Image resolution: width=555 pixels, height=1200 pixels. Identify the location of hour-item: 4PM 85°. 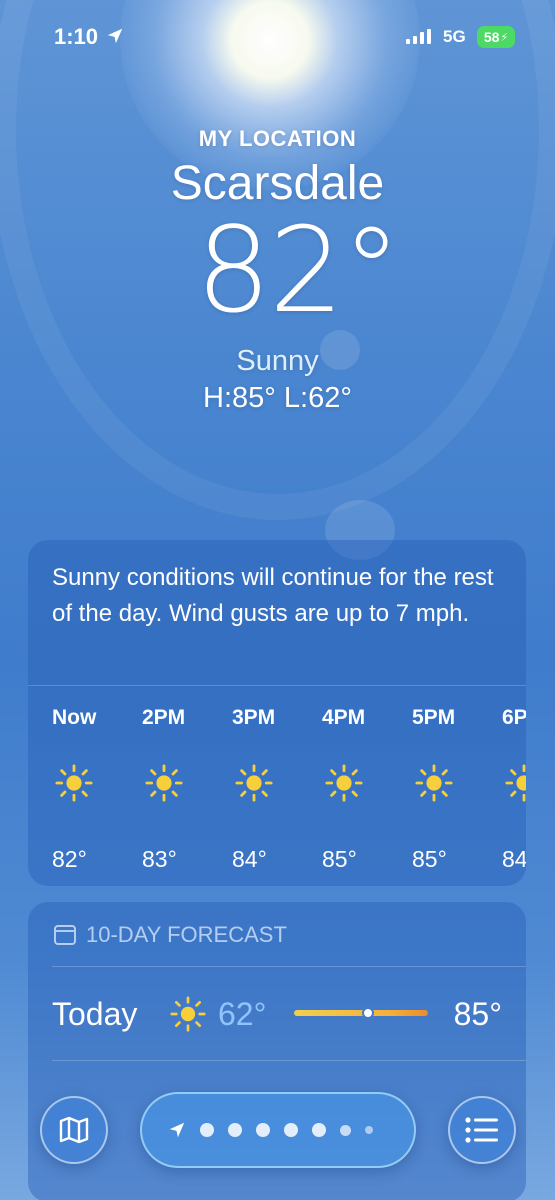
(365, 786).